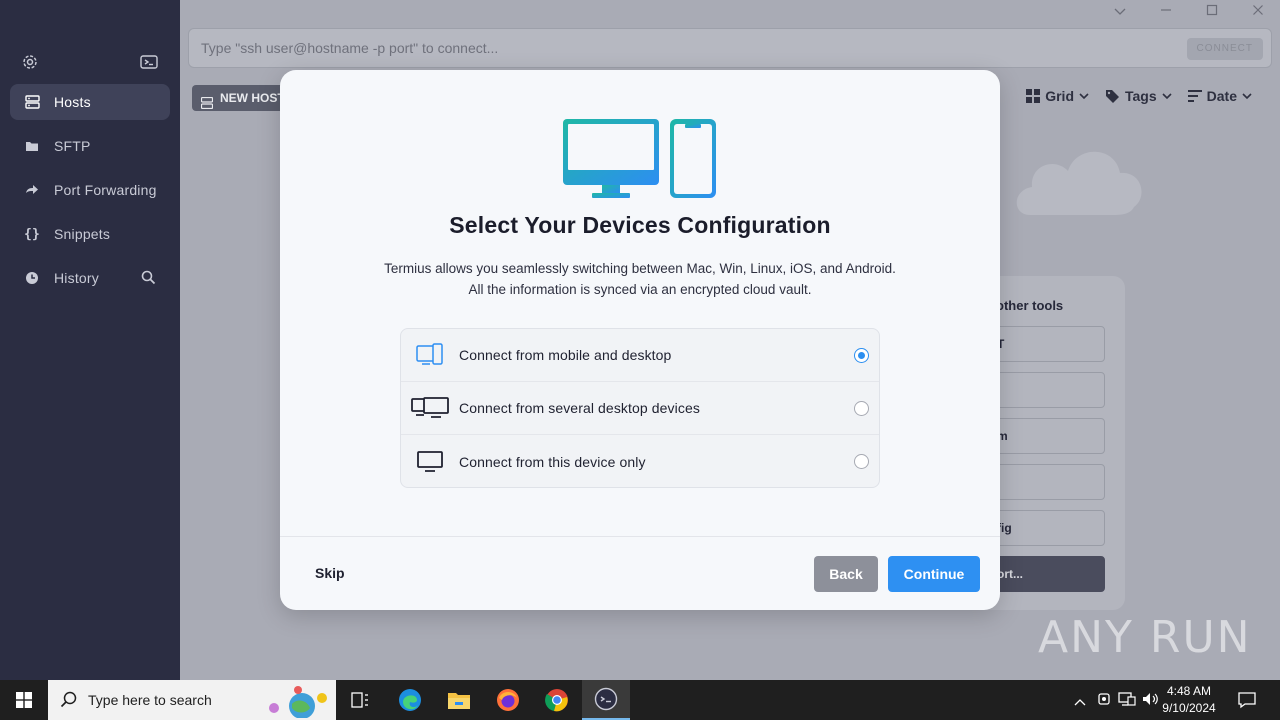  I want to click on device-icon, so click(1104, 701).